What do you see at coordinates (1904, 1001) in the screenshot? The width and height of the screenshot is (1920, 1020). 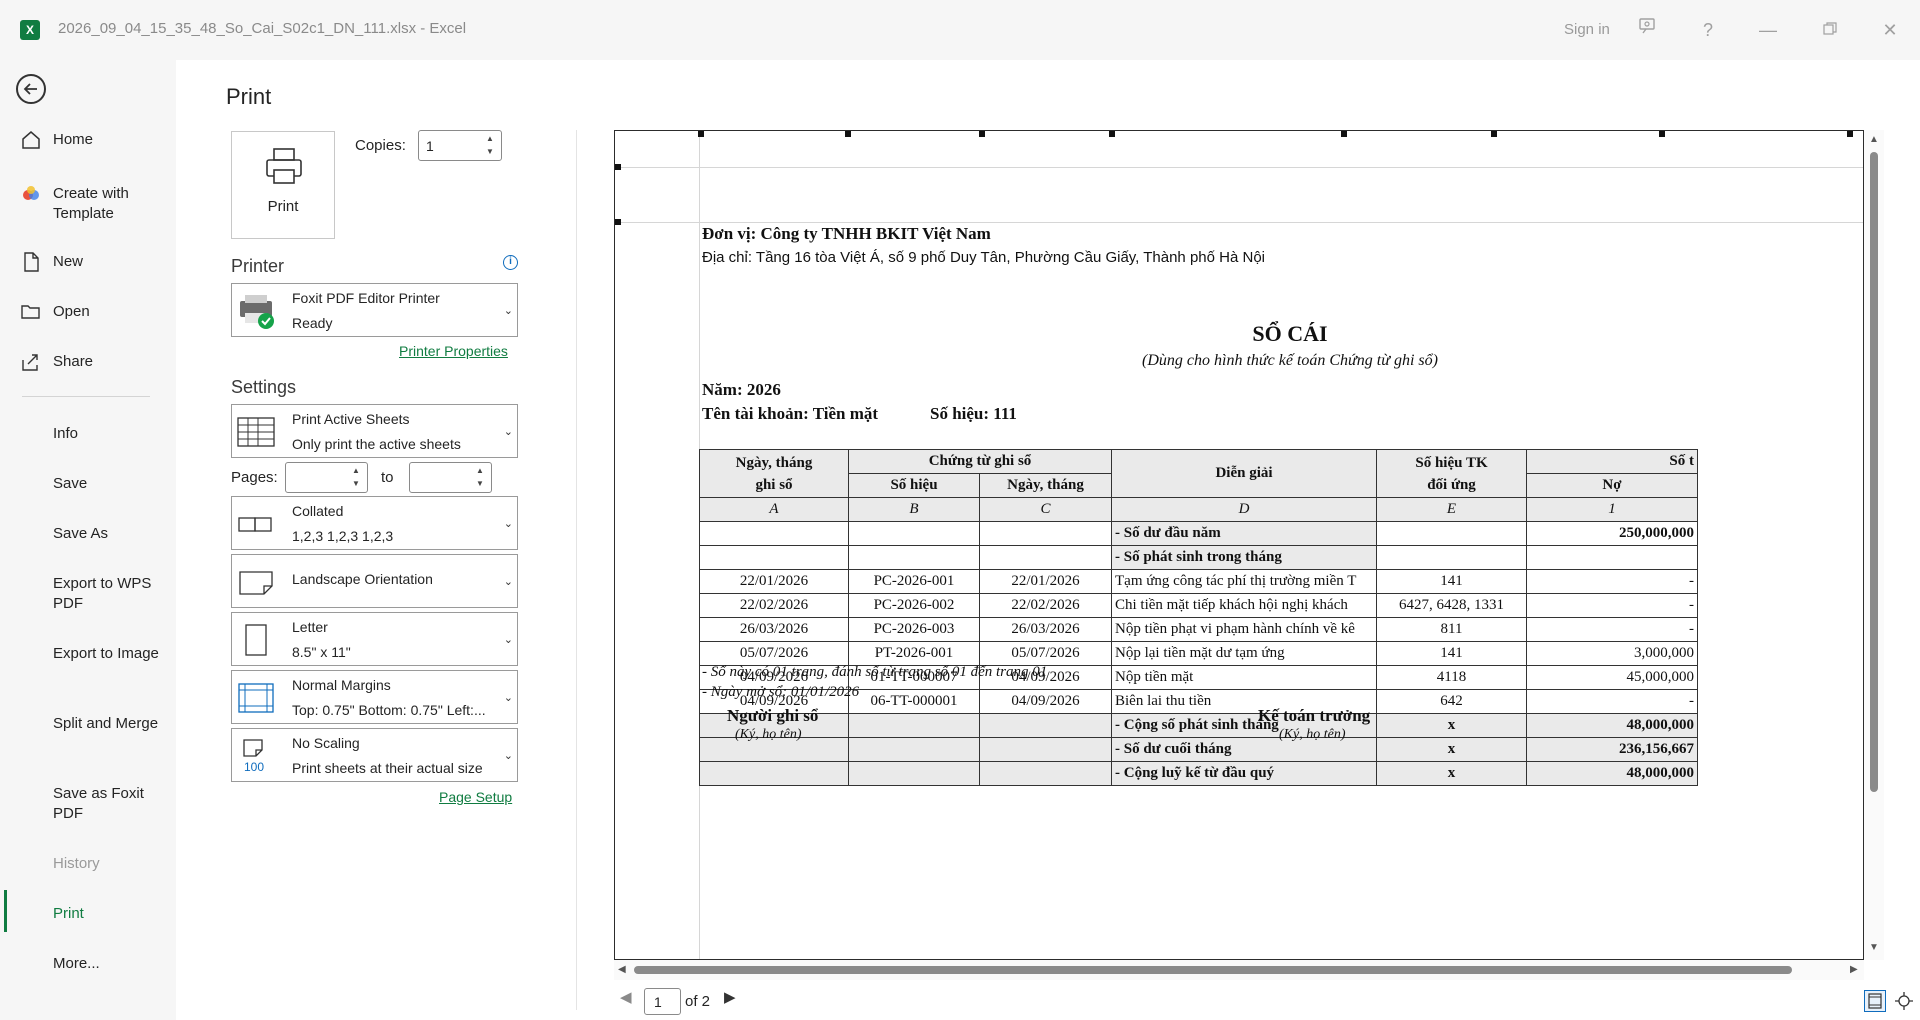 I see `zoom-to-page-icon` at bounding box center [1904, 1001].